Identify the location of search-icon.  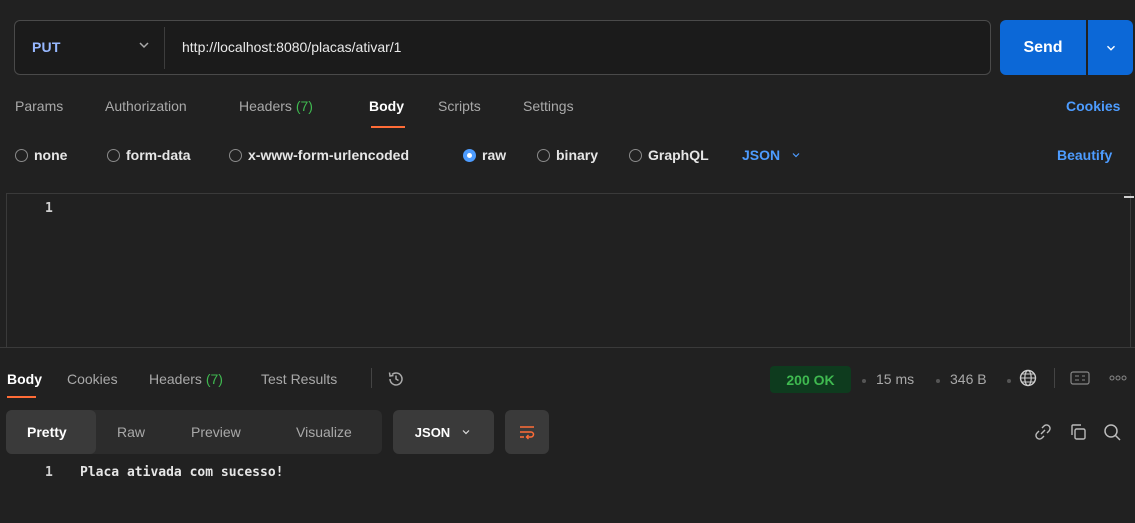
(1112, 432).